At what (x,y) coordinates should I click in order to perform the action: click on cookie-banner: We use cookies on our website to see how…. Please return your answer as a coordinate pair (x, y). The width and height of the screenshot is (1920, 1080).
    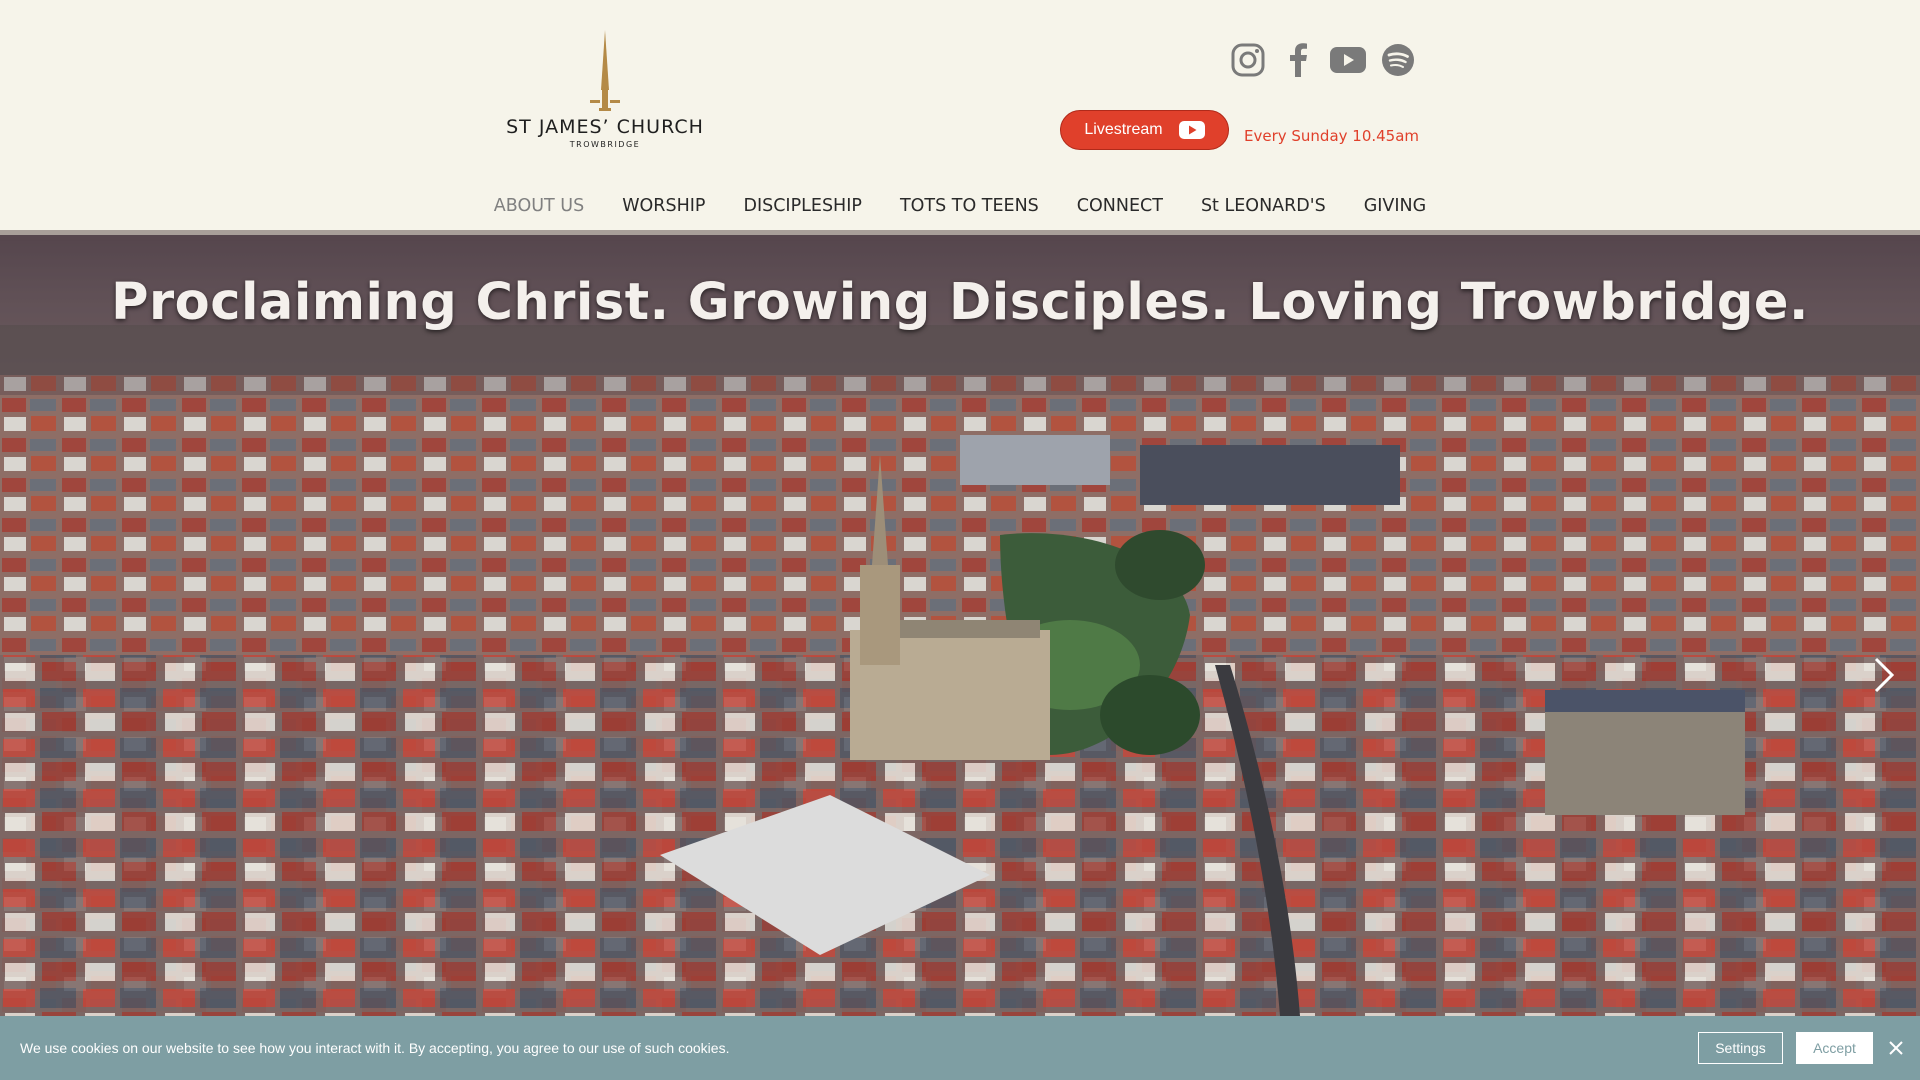
    Looking at the image, I should click on (960, 1048).